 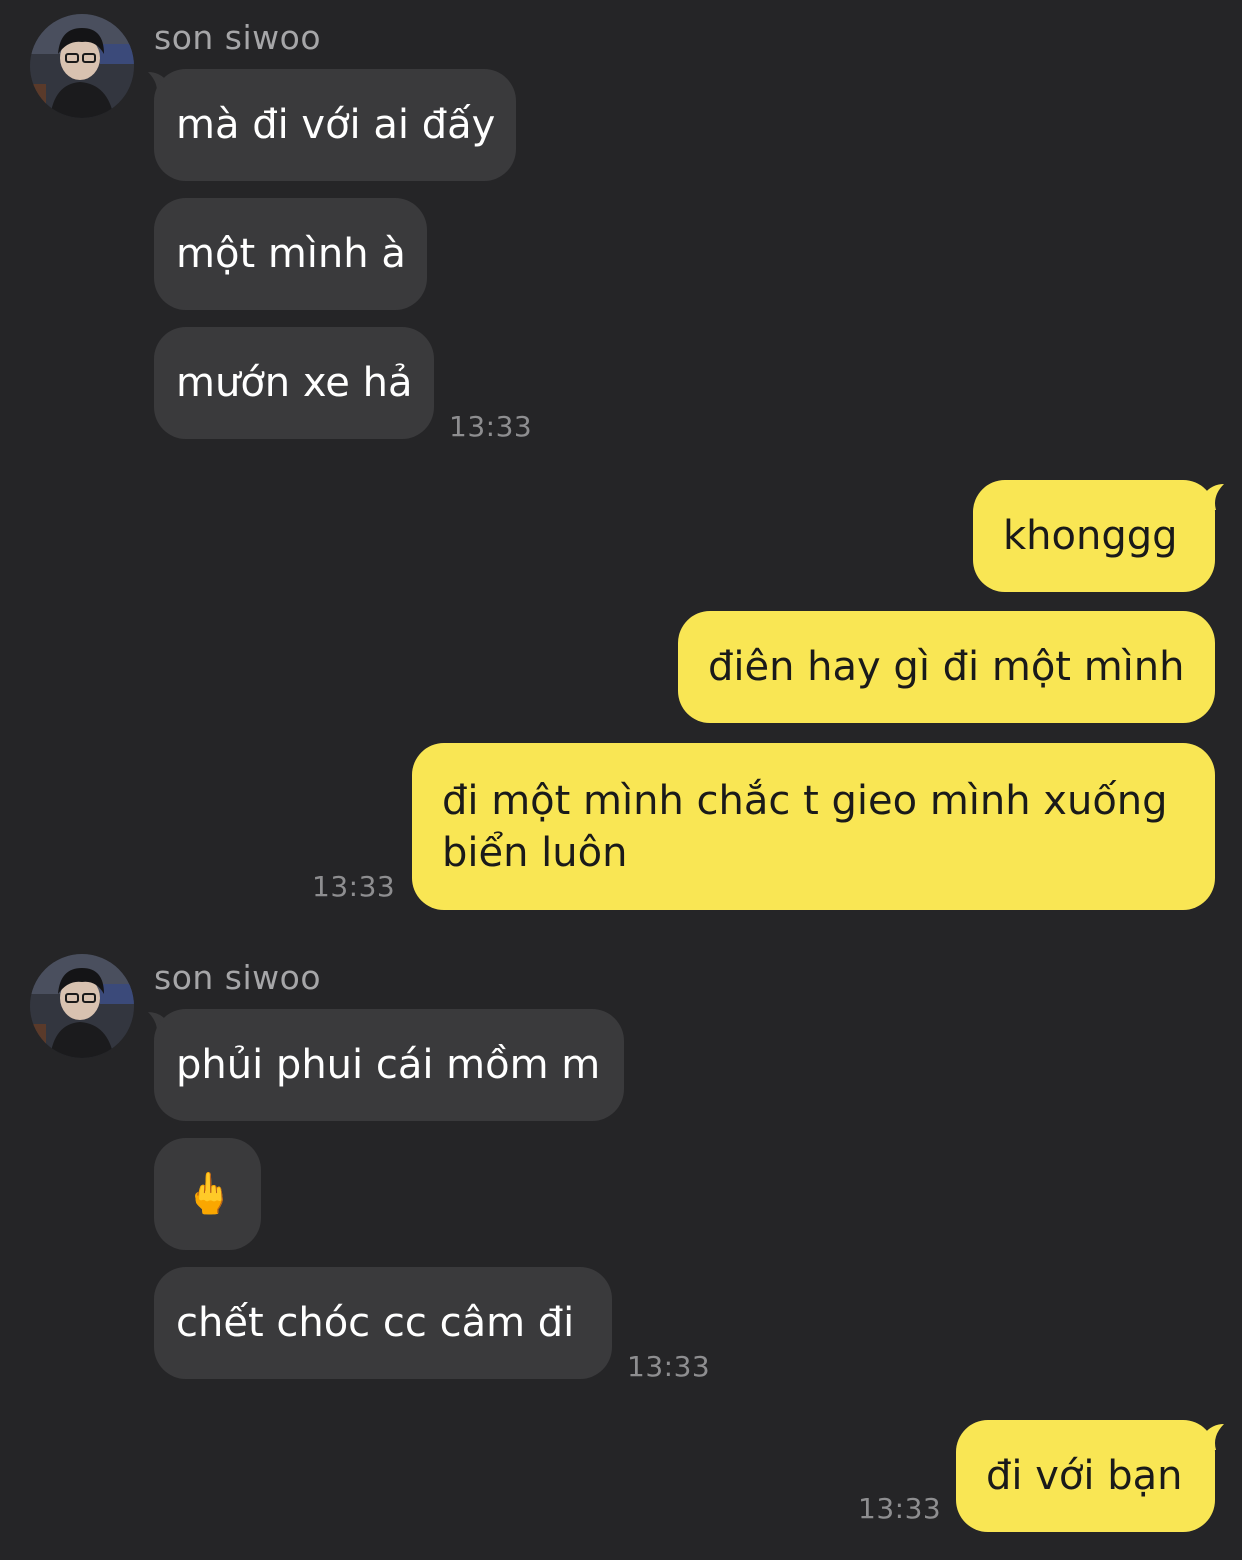 I want to click on message-text: mướn xe hả, so click(x=294, y=383).